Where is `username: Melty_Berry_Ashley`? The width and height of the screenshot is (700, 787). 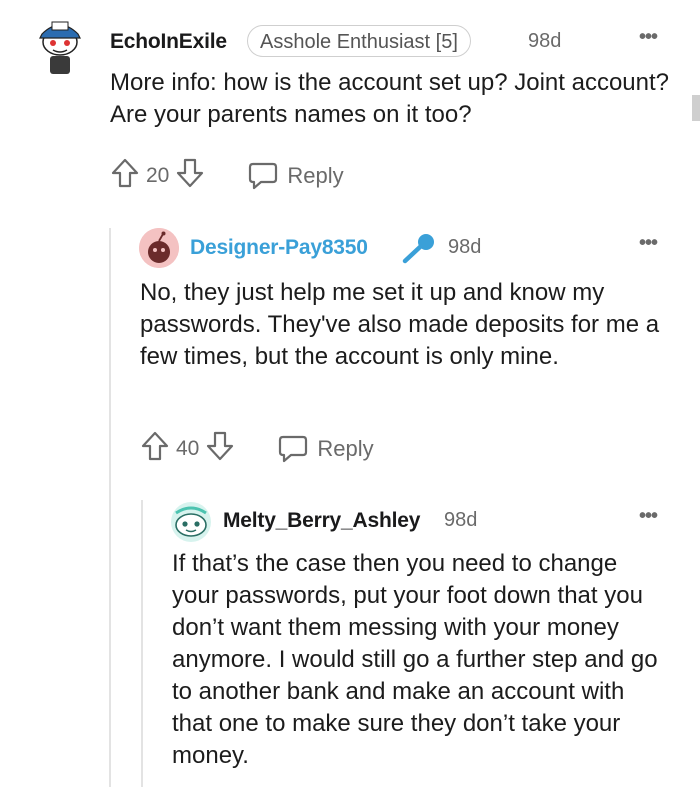
username: Melty_Berry_Ashley is located at coordinates (321, 521).